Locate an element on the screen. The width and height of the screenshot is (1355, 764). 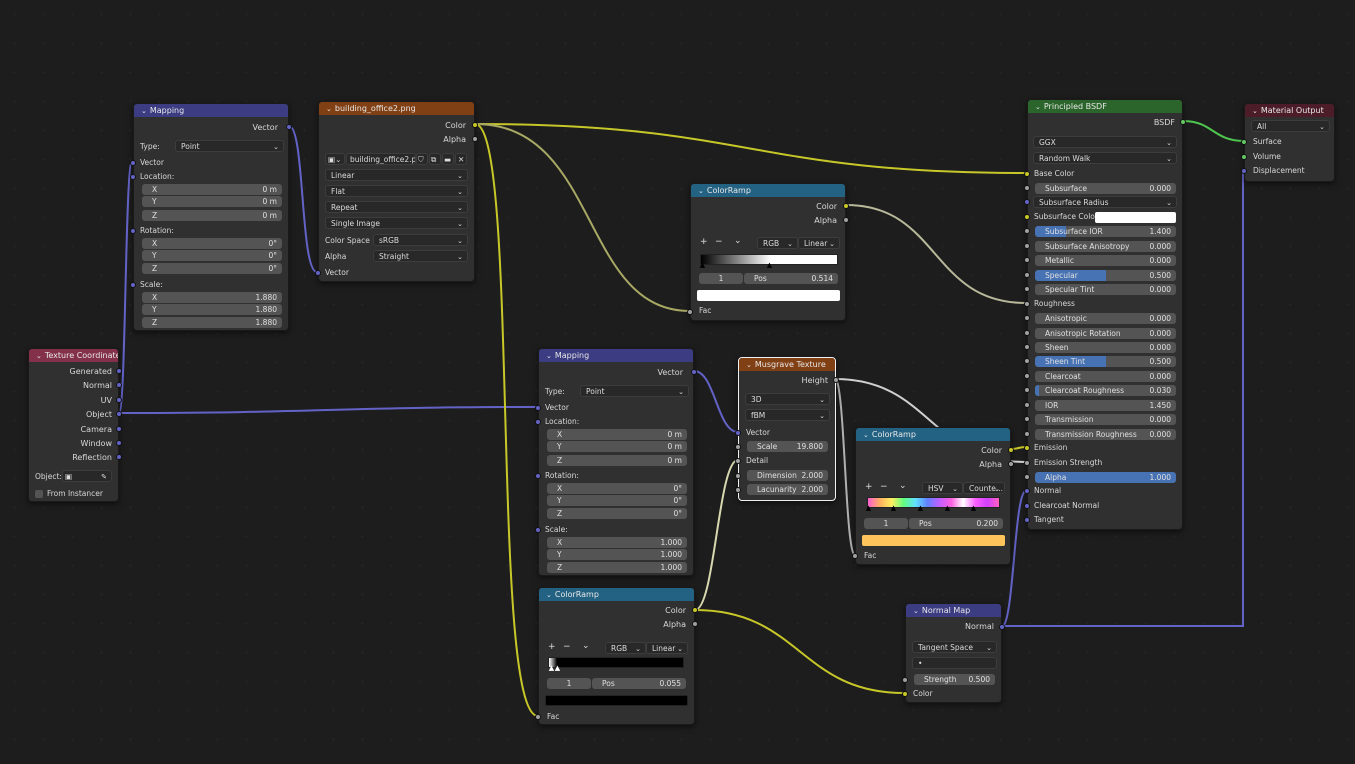
node-header: ⌄ ColorRamp is located at coordinates (768, 190).